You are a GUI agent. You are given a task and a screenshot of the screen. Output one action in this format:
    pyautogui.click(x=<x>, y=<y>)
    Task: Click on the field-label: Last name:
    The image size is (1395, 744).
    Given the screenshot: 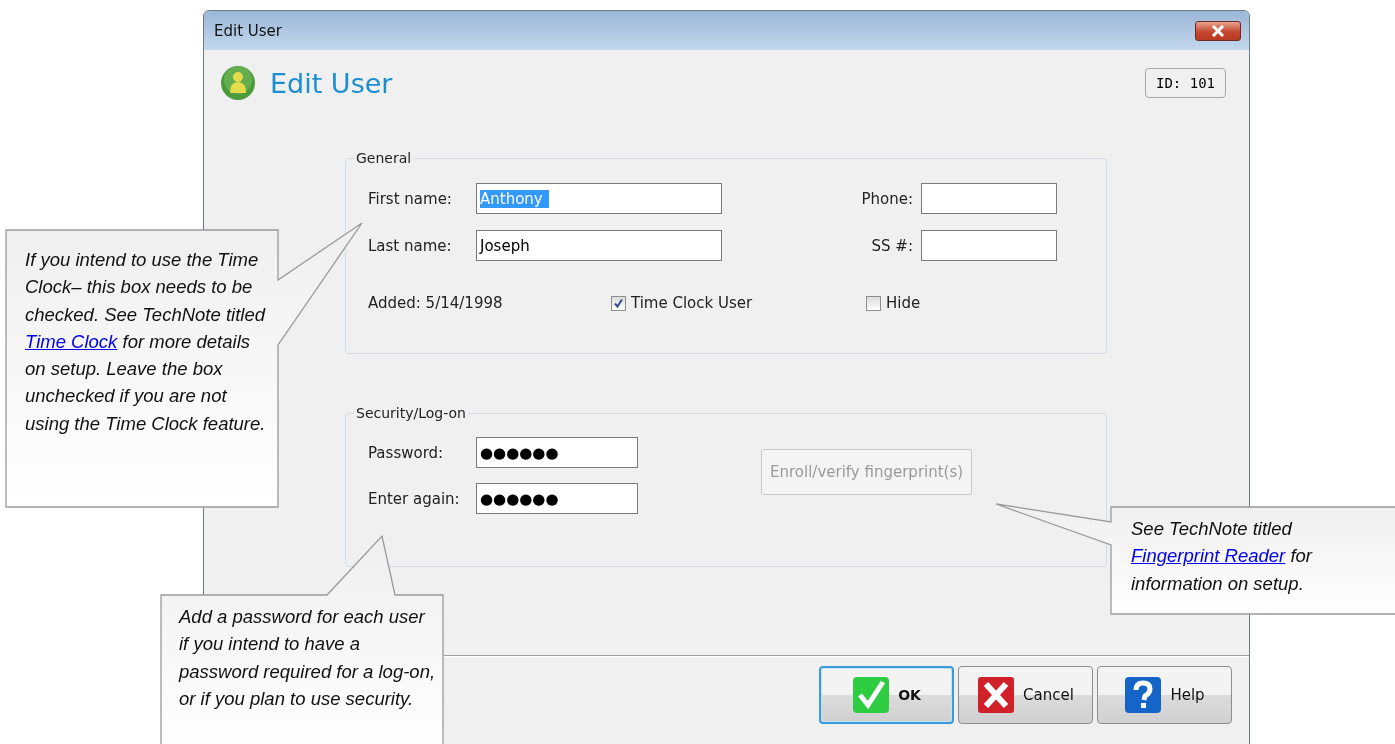 What is the action you would take?
    pyautogui.click(x=410, y=245)
    